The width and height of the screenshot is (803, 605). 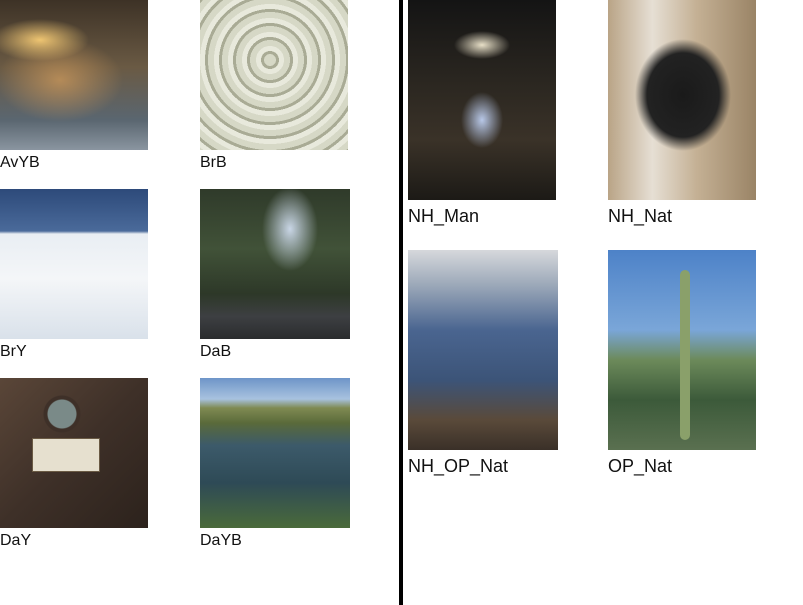 I want to click on caution-plate, so click(x=66, y=455).